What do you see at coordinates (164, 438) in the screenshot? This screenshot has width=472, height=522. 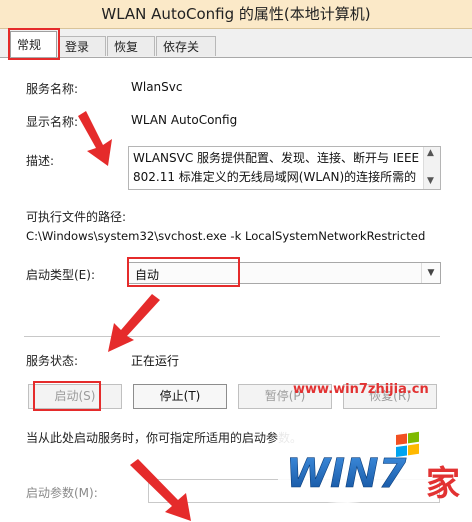 I see `start-params-hint: 当从此处启动服务时，你可指定所适用的启动参数。` at bounding box center [164, 438].